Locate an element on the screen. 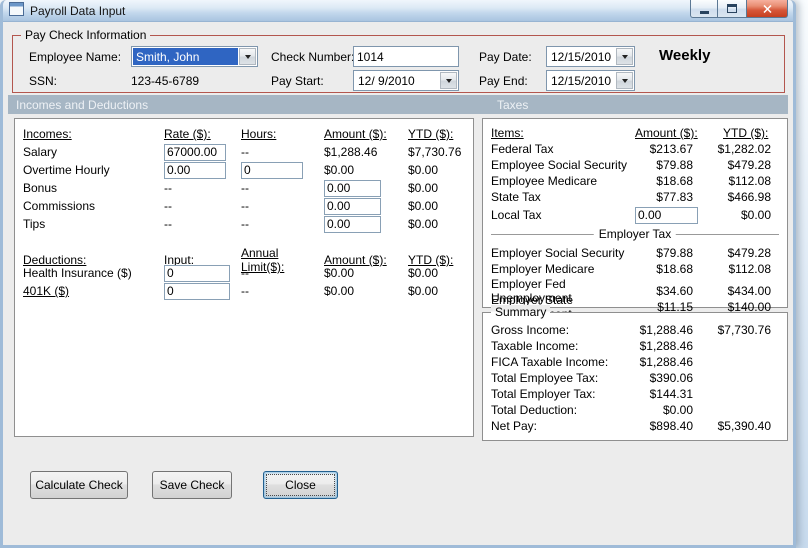 Image resolution: width=808 pixels, height=548 pixels. summary-label: Gross Income: is located at coordinates (530, 330).